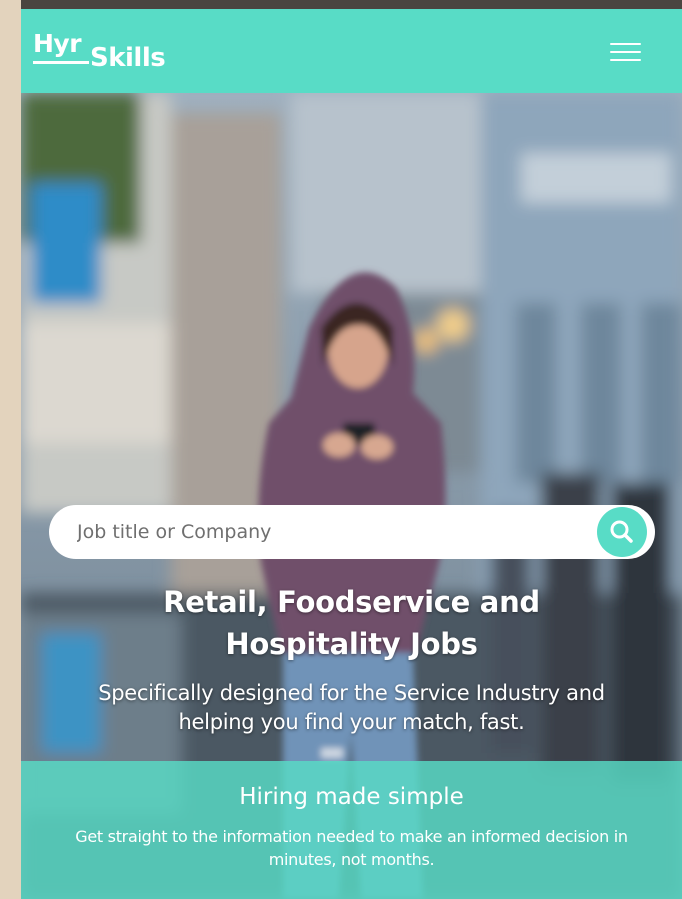  What do you see at coordinates (351, 722) in the screenshot?
I see `subheadline-line-2: helping you find your match, fast.` at bounding box center [351, 722].